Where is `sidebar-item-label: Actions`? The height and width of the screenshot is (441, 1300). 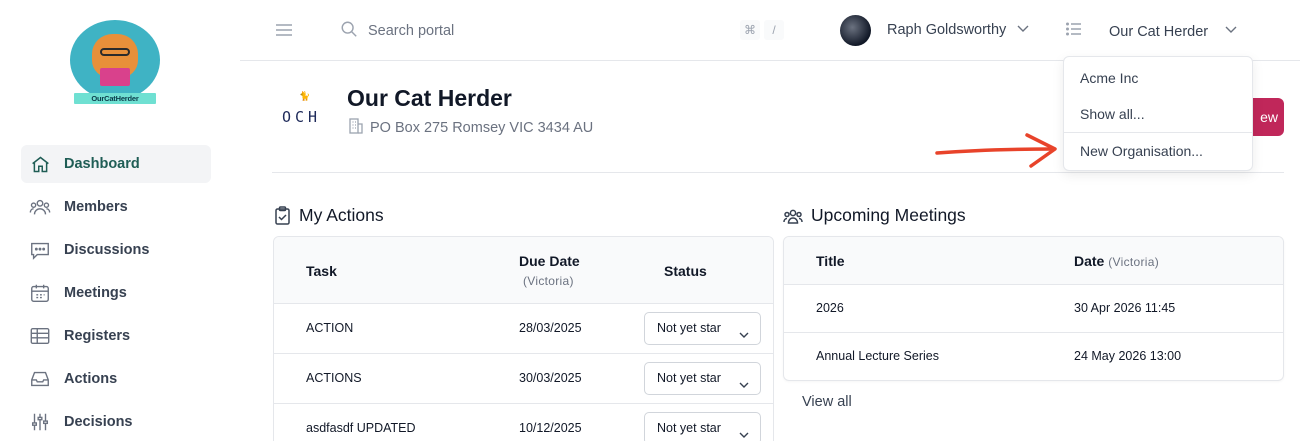 sidebar-item-label: Actions is located at coordinates (91, 379).